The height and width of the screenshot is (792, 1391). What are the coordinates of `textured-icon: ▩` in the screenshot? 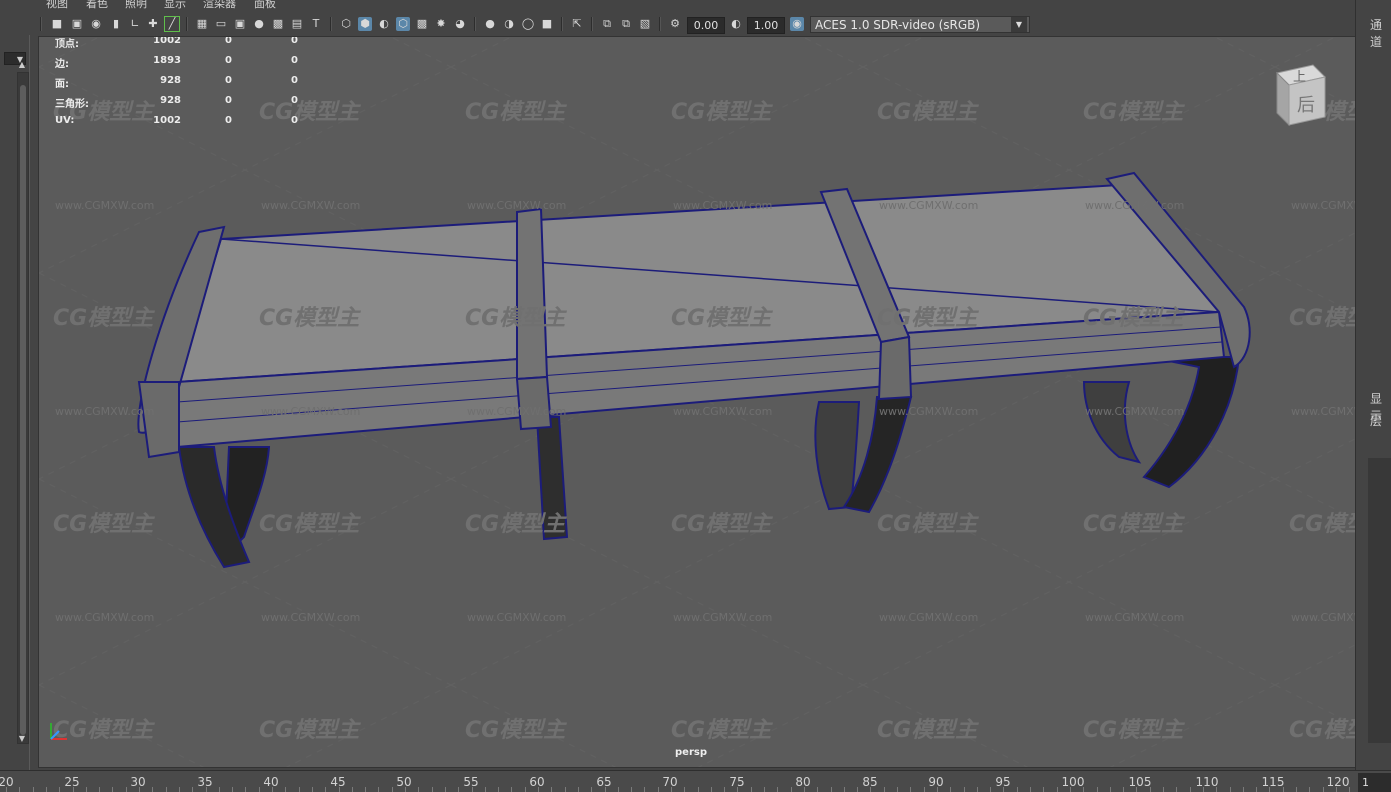 It's located at (422, 24).